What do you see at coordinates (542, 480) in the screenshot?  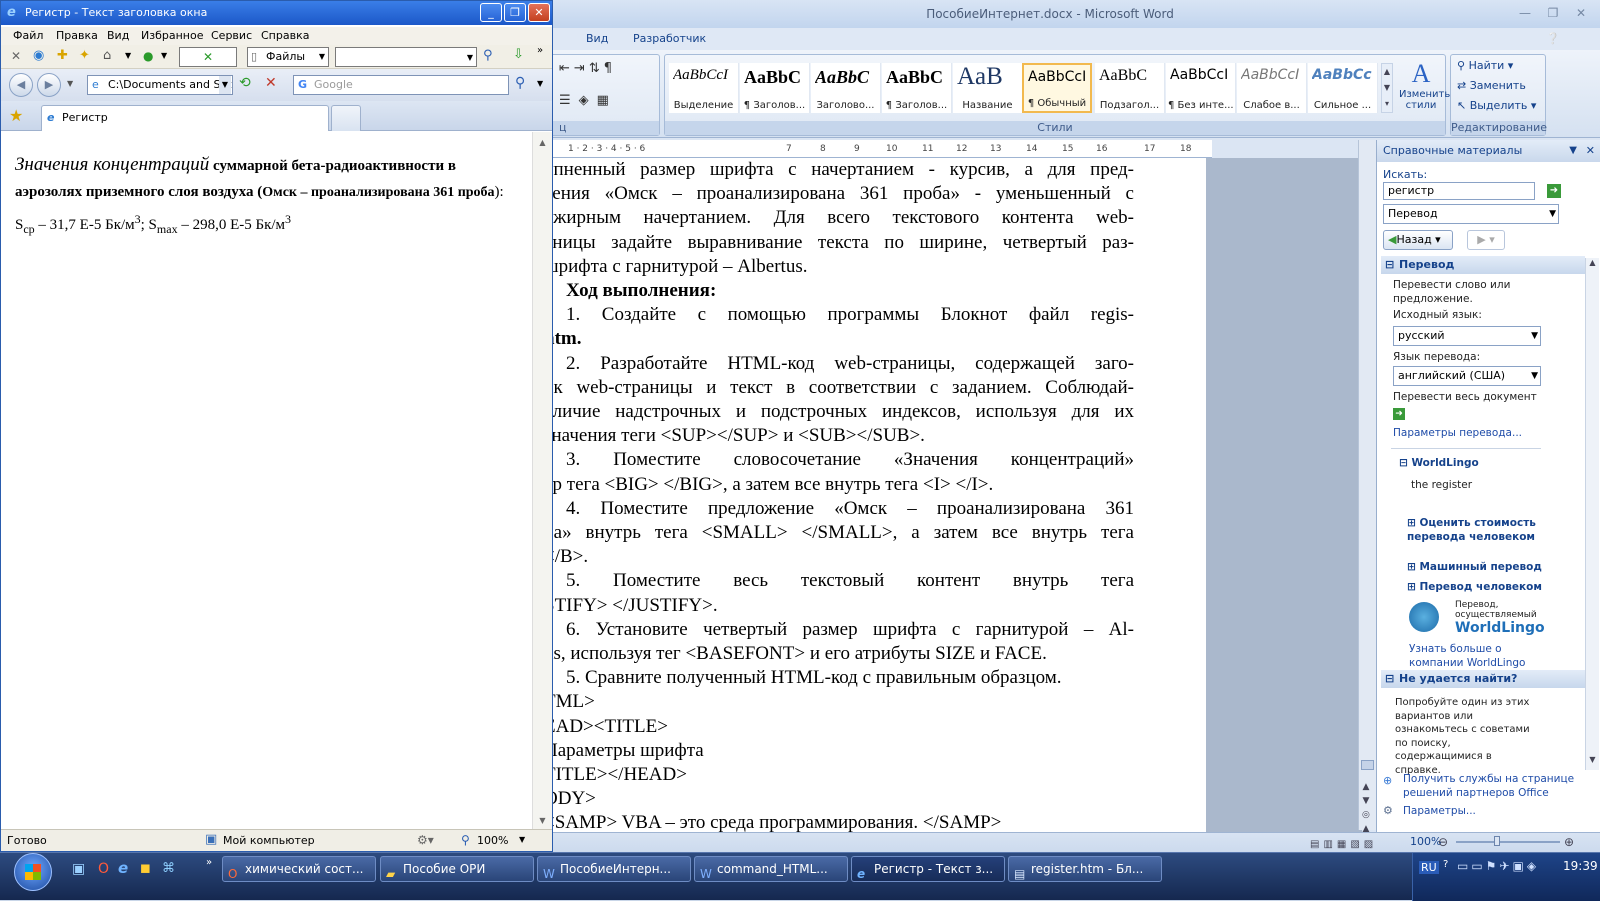 I see `ie-scrollbar: ▲ ▼` at bounding box center [542, 480].